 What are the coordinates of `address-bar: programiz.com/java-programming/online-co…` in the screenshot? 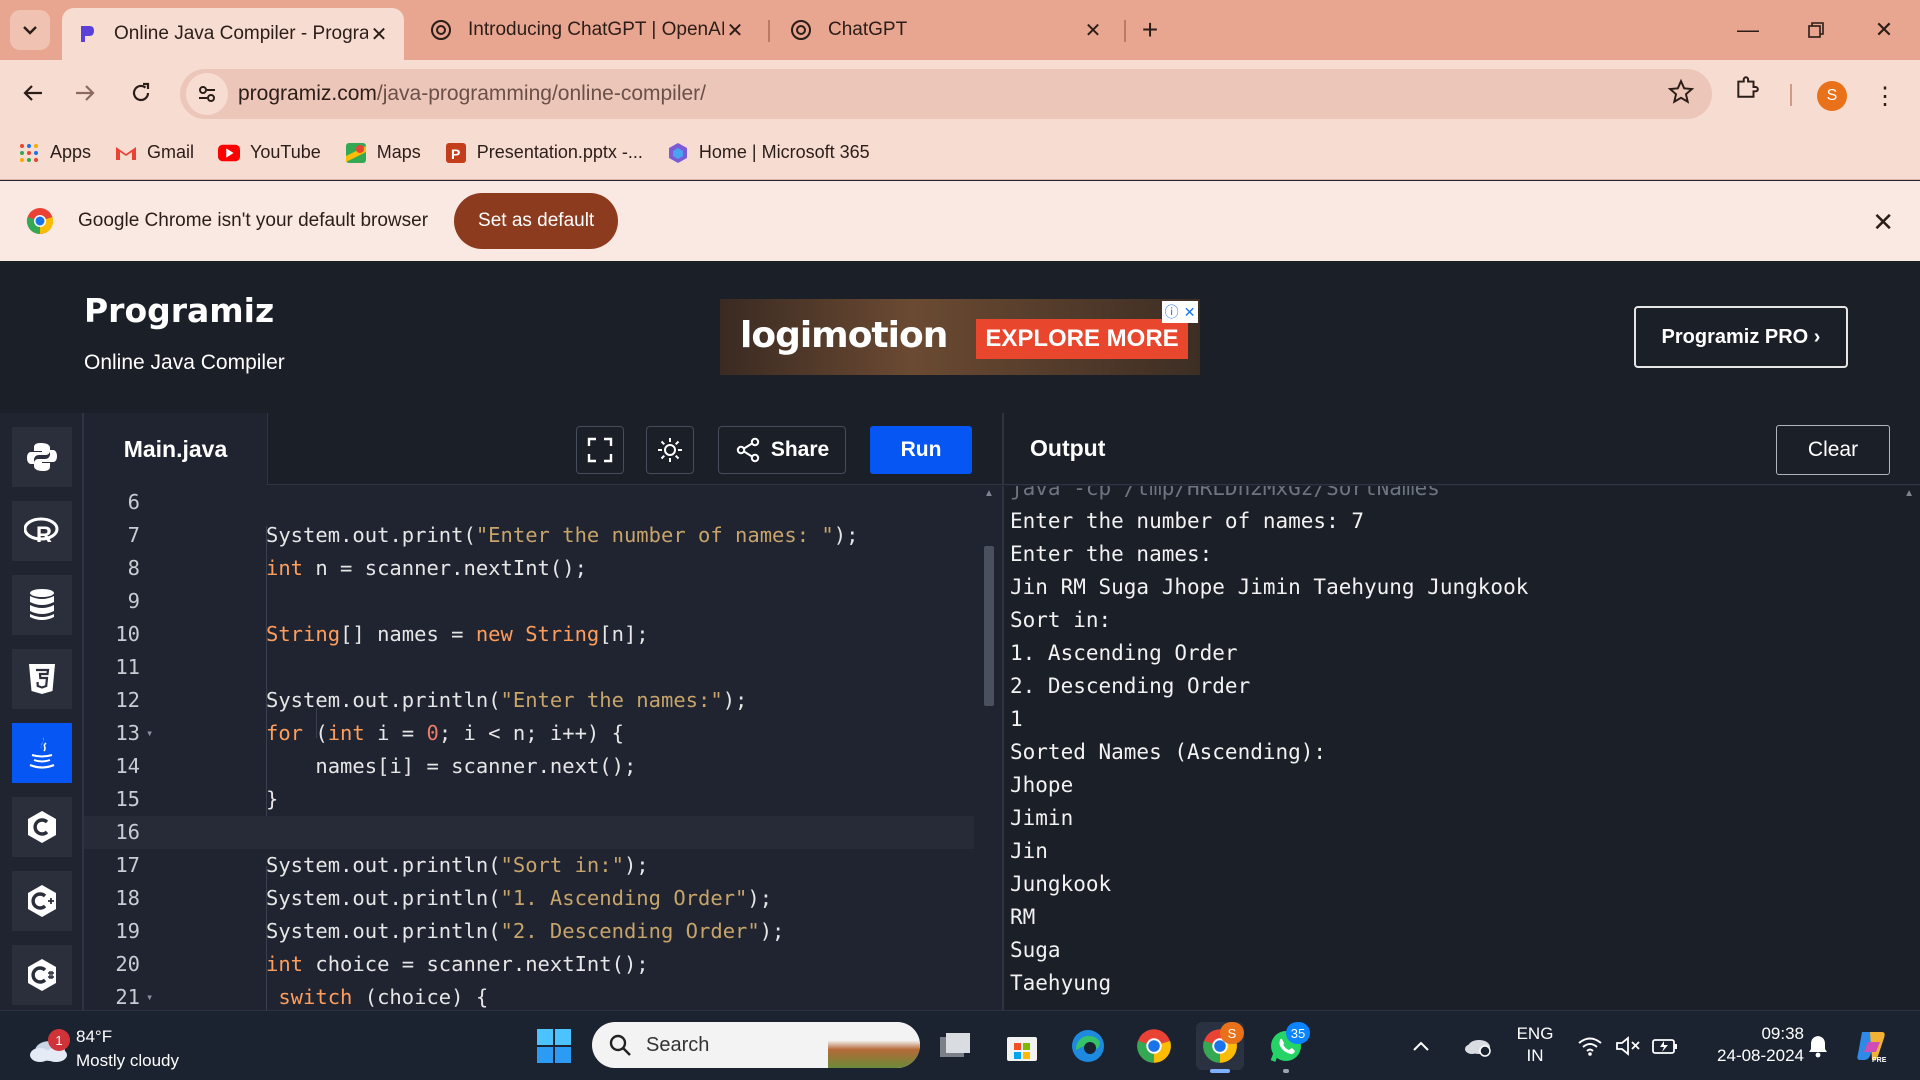 It's located at (946, 94).